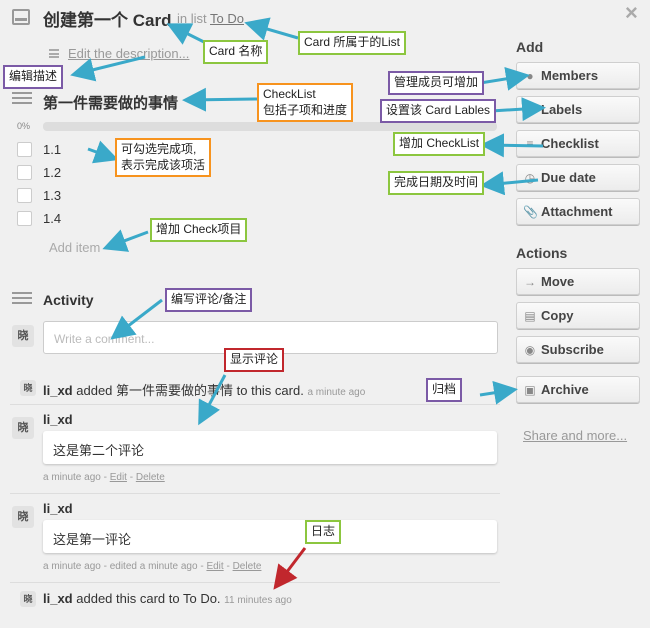  What do you see at coordinates (558, 281) in the screenshot?
I see `button-label: Move` at bounding box center [558, 281].